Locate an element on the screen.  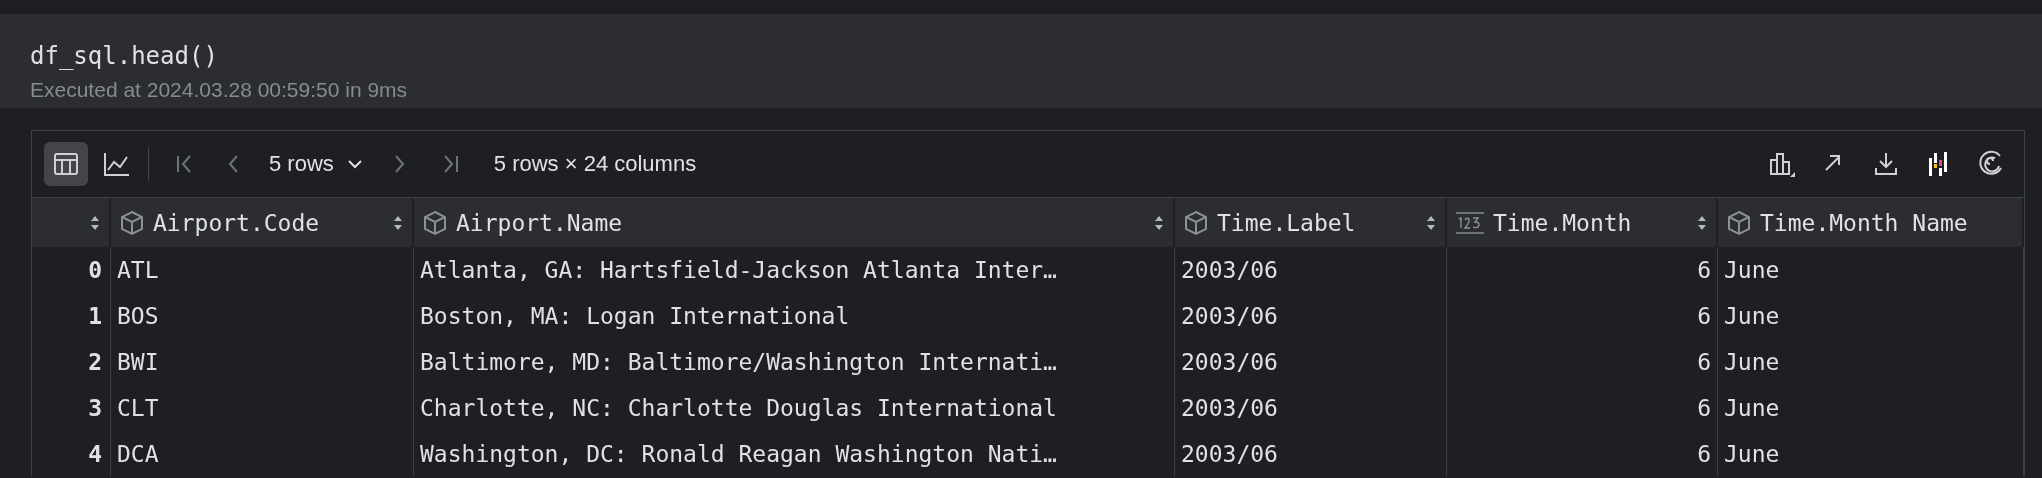
download-icon is located at coordinates (1886, 164).